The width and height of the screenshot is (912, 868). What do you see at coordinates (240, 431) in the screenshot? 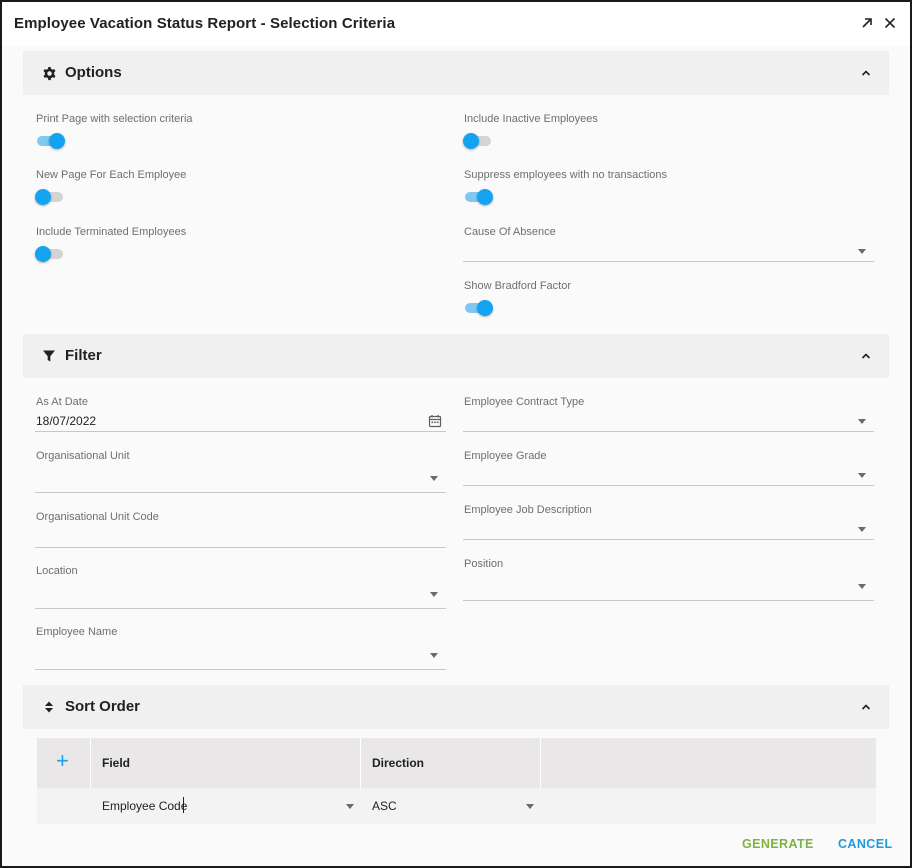
I see `as-at-date-input` at bounding box center [240, 431].